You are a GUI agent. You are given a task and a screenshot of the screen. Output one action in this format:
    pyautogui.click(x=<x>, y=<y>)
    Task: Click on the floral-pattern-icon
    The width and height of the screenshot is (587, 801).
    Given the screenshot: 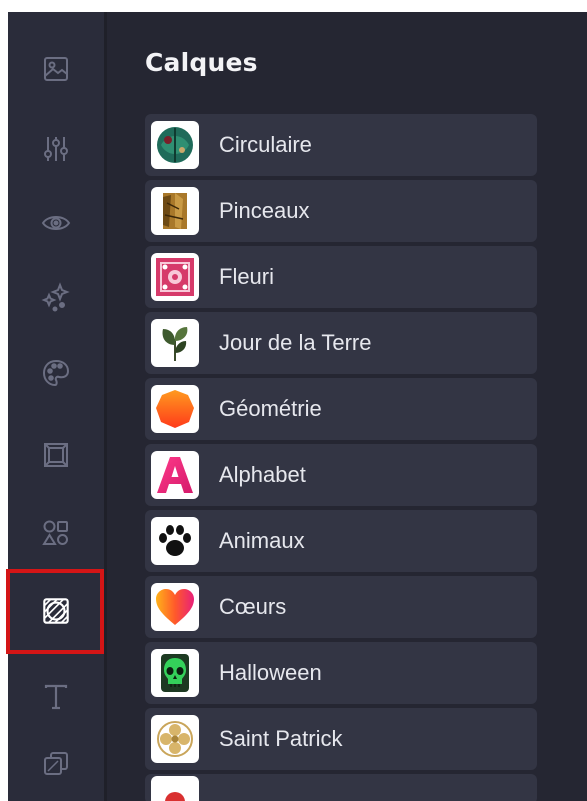 What is the action you would take?
    pyautogui.click(x=175, y=277)
    